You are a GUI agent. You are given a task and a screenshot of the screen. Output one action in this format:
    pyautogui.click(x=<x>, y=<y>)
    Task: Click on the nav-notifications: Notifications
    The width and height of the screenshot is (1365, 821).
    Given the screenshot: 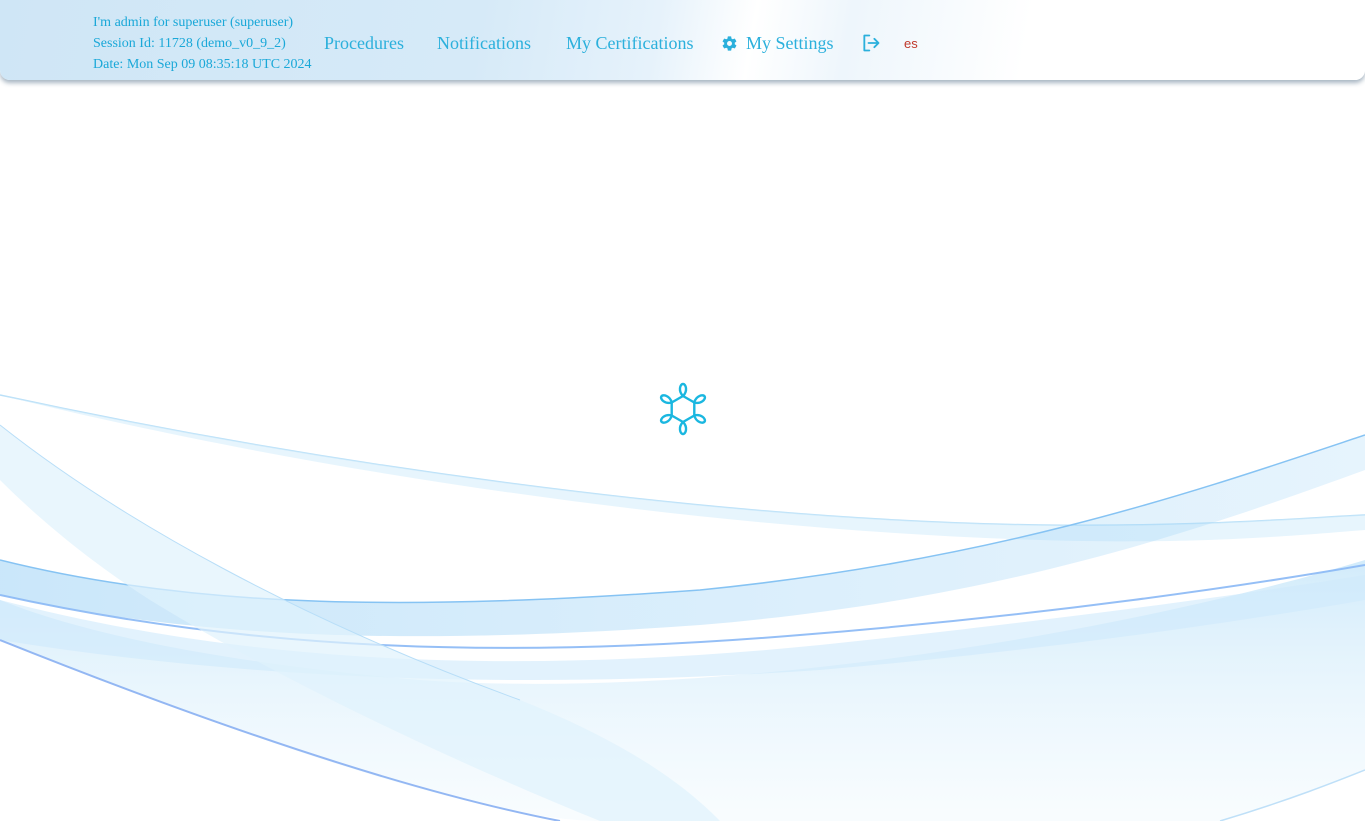 What is the action you would take?
    pyautogui.click(x=484, y=43)
    